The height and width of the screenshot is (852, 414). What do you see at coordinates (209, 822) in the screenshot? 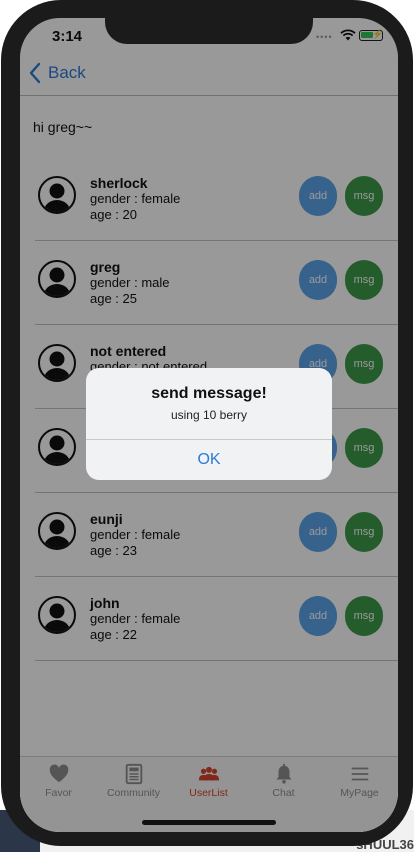
I see `home-indicator` at bounding box center [209, 822].